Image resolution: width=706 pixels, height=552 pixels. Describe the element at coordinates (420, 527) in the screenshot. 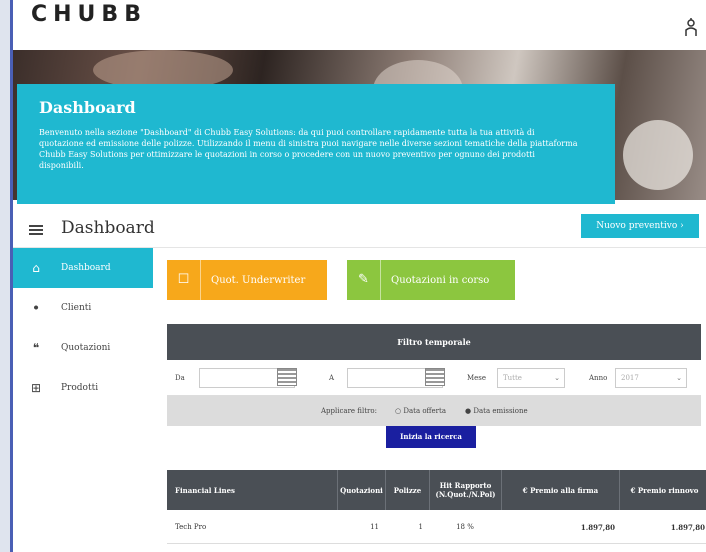

I see `cell-polizze: 1` at that location.